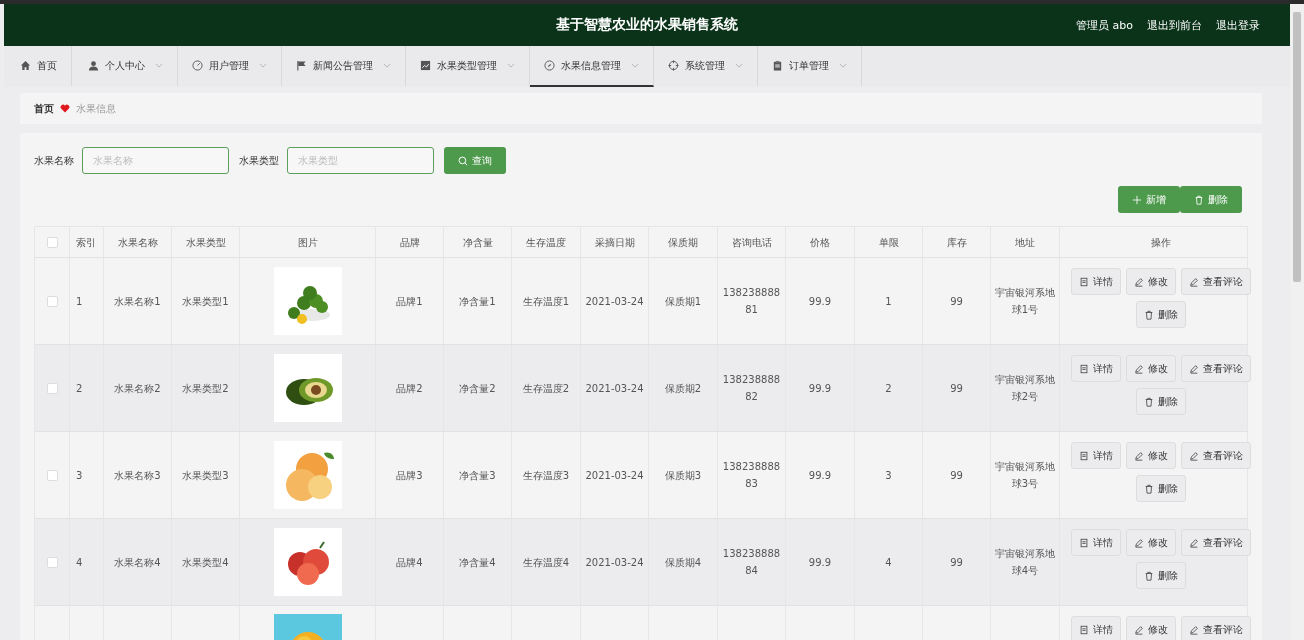  Describe the element at coordinates (197, 65) in the screenshot. I see `gauge-icon` at that location.